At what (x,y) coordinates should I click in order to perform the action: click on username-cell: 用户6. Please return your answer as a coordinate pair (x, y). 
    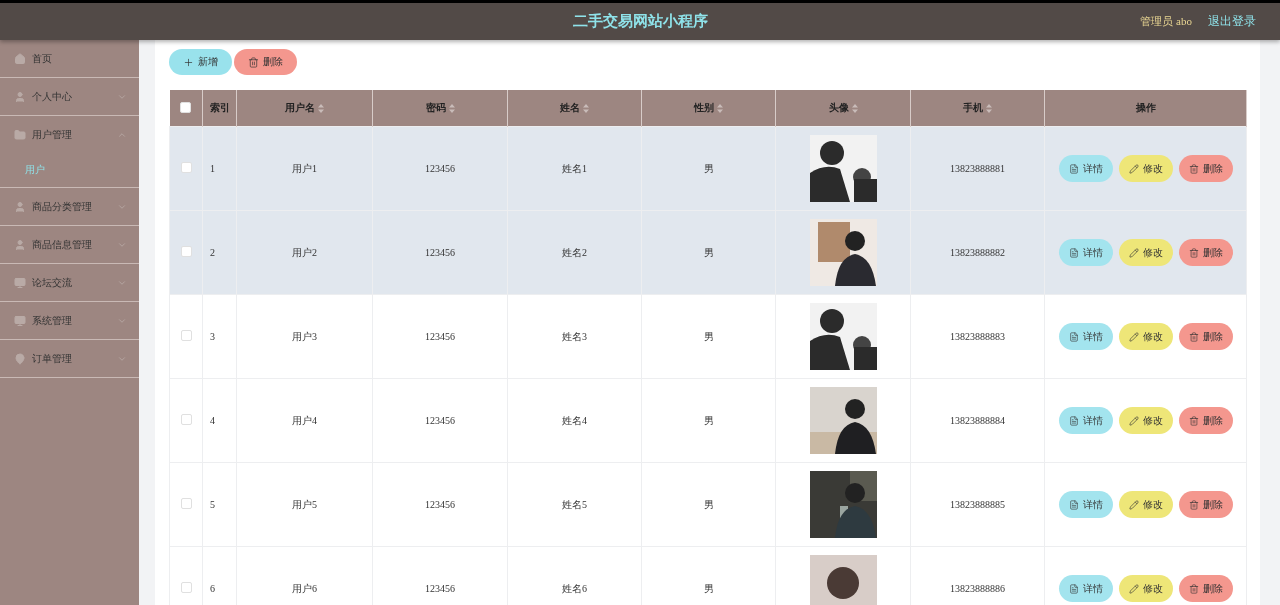
    Looking at the image, I should click on (304, 588).